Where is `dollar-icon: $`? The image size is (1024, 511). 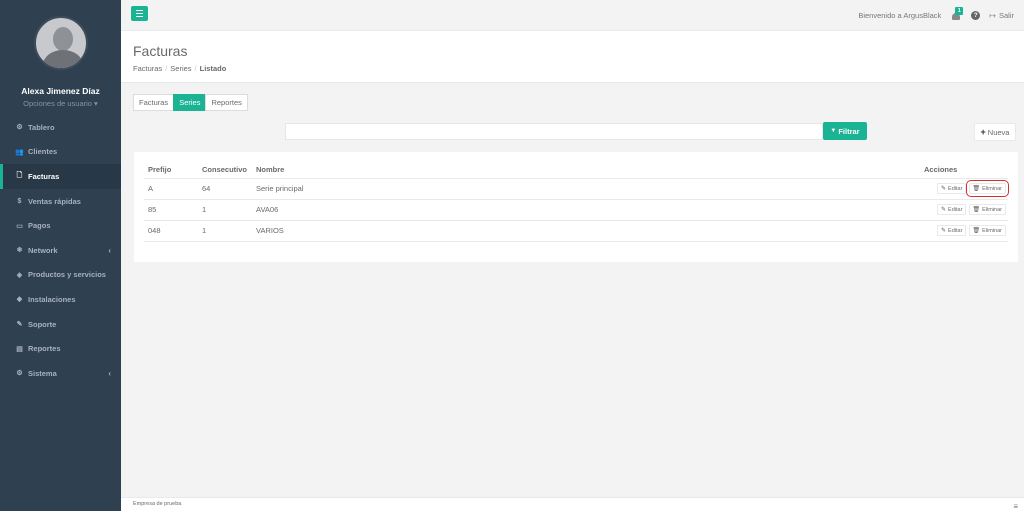
dollar-icon: $ is located at coordinates (19, 201).